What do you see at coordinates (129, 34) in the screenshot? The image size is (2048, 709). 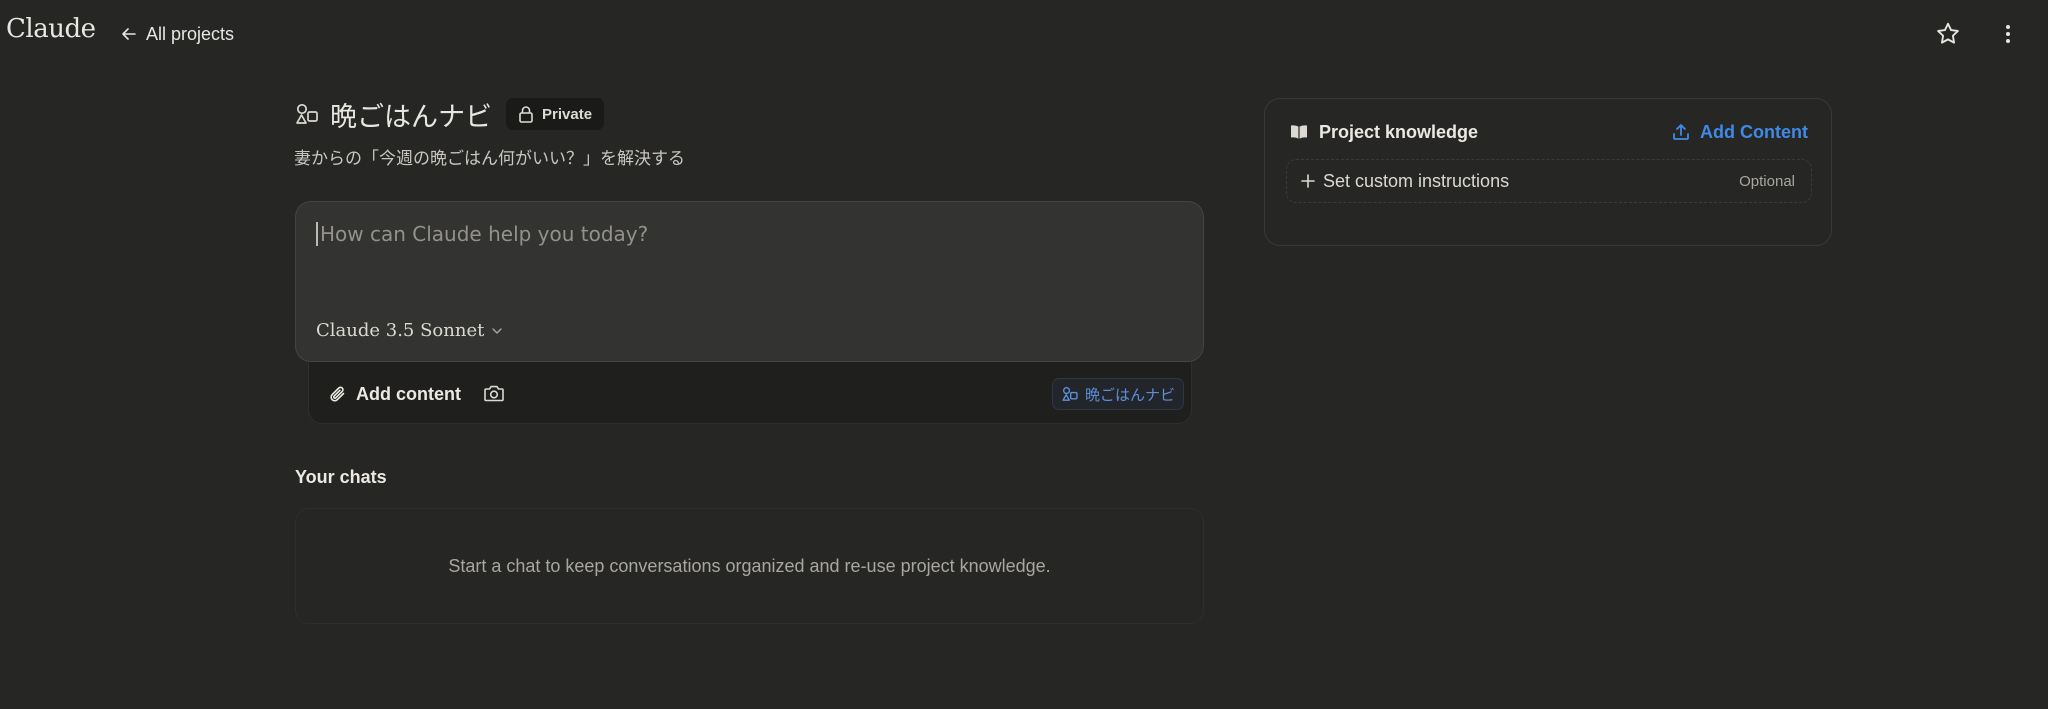 I see `arrow-left-icon` at bounding box center [129, 34].